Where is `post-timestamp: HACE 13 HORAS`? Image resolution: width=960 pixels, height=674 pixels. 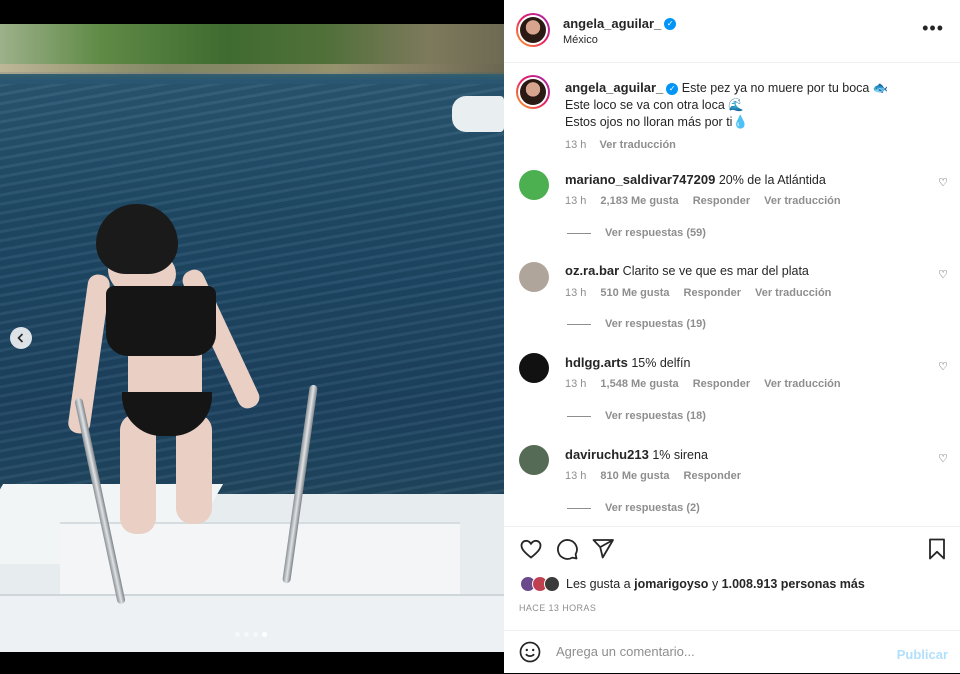 post-timestamp: HACE 13 HORAS is located at coordinates (557, 608).